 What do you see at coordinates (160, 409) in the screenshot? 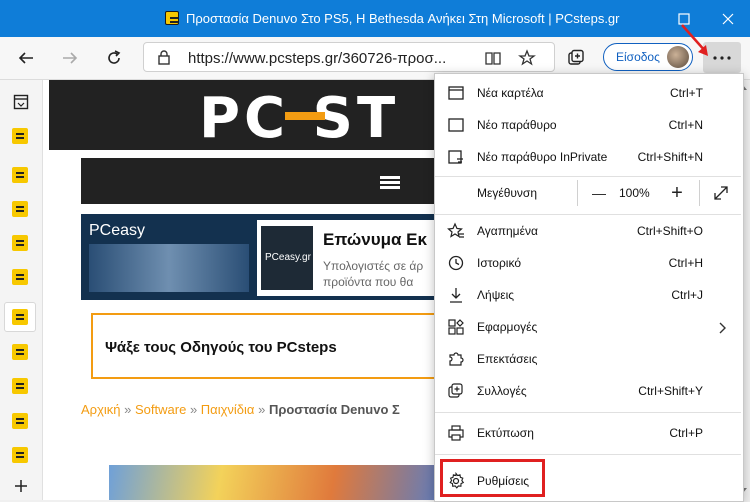
I see `breadcrumb-software: Software` at bounding box center [160, 409].